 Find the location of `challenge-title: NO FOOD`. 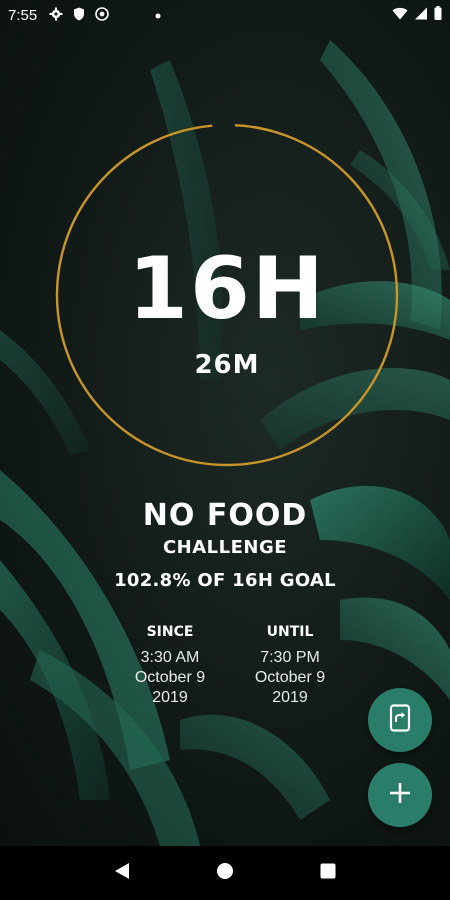

challenge-title: NO FOOD is located at coordinates (225, 515).